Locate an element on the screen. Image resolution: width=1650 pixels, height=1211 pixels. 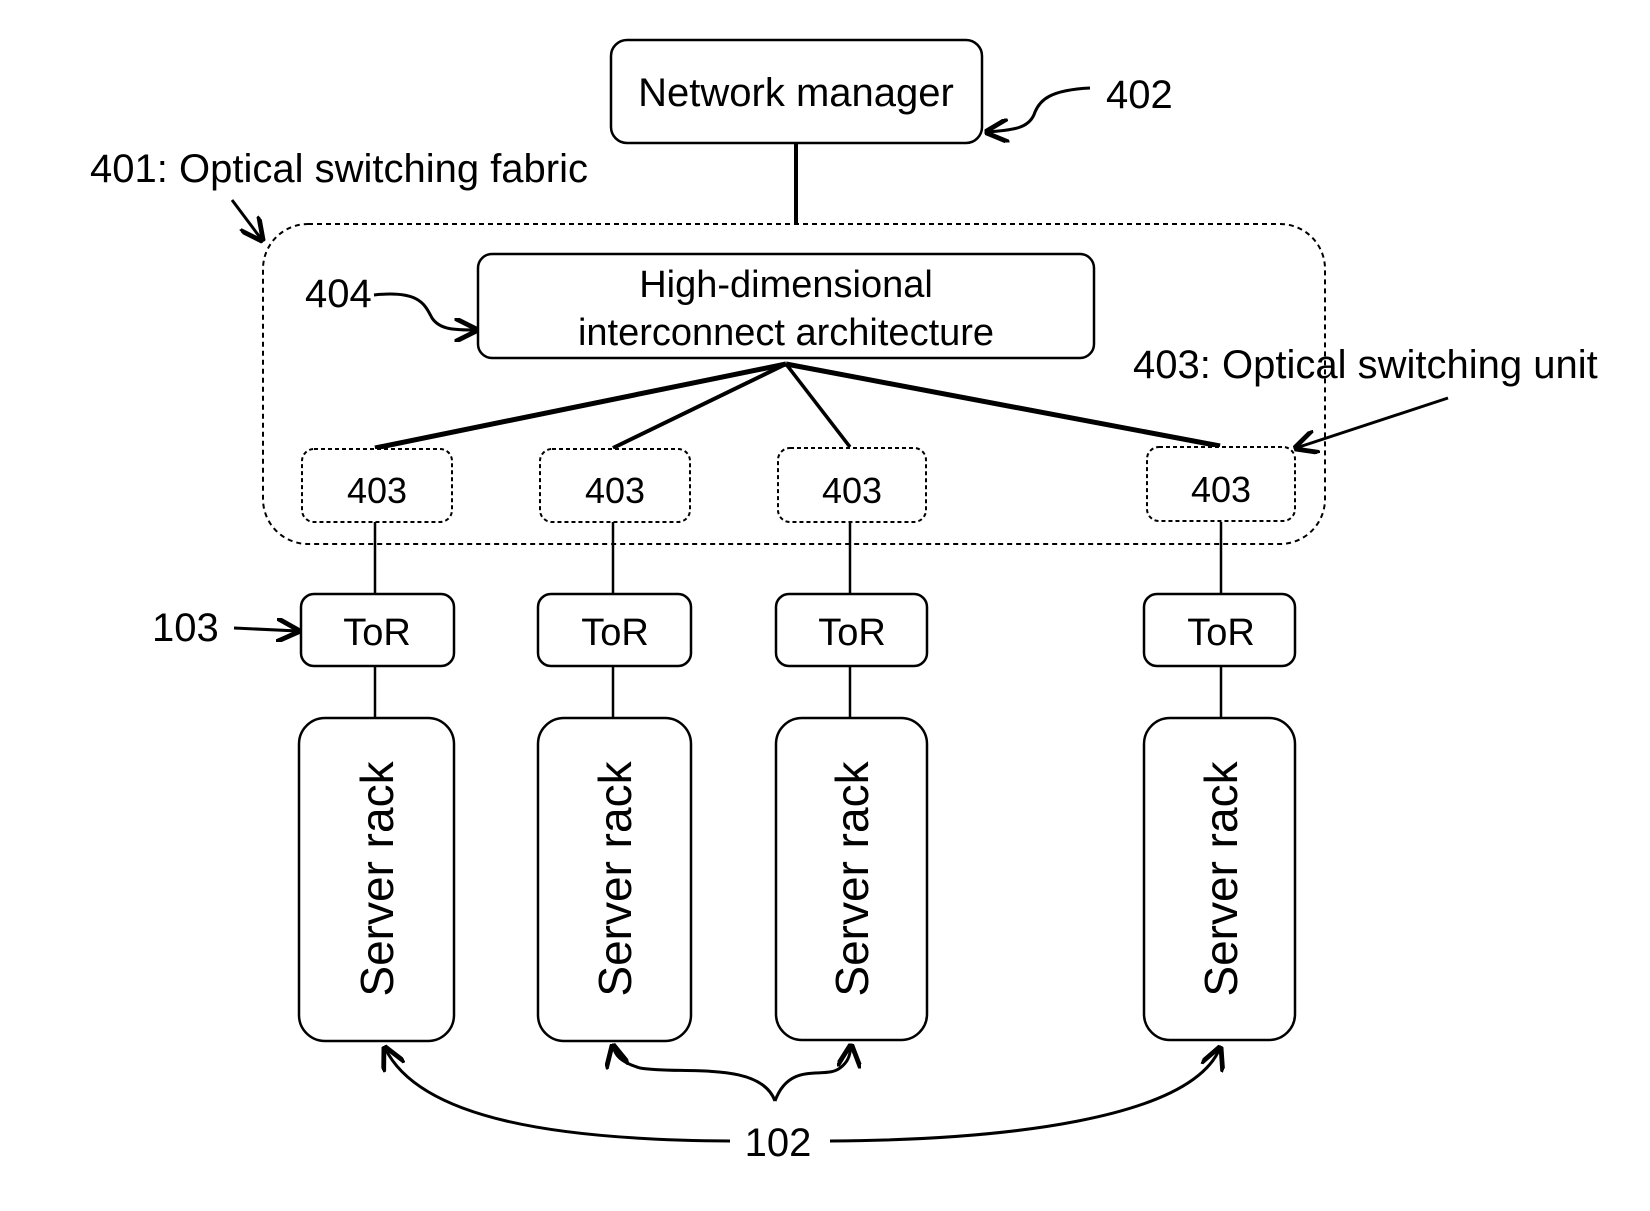
fabric-label-arrow is located at coordinates (246, 219).